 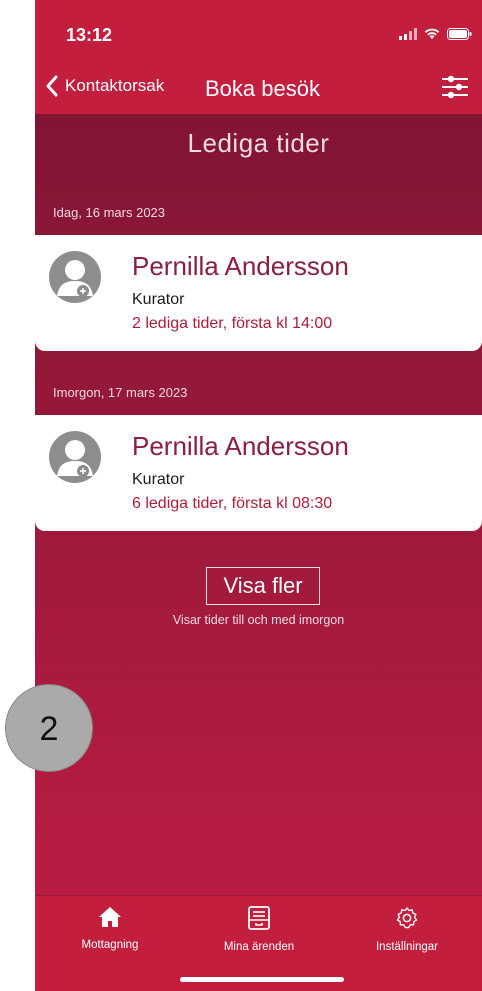 What do you see at coordinates (406, 947) in the screenshot?
I see `tab-label: Inställningar` at bounding box center [406, 947].